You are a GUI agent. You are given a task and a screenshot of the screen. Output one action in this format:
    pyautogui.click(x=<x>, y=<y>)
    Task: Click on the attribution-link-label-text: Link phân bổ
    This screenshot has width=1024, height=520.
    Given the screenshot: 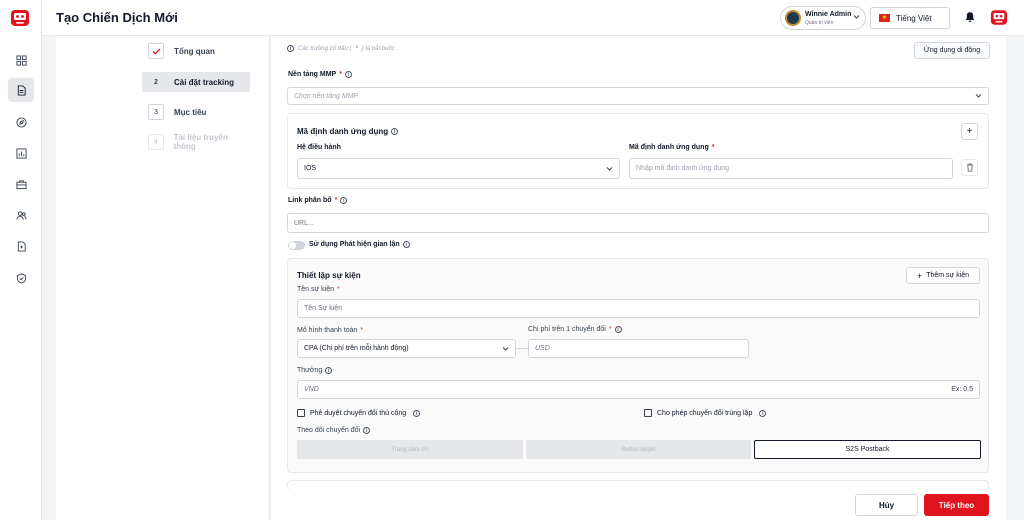 What is the action you would take?
    pyautogui.click(x=310, y=200)
    